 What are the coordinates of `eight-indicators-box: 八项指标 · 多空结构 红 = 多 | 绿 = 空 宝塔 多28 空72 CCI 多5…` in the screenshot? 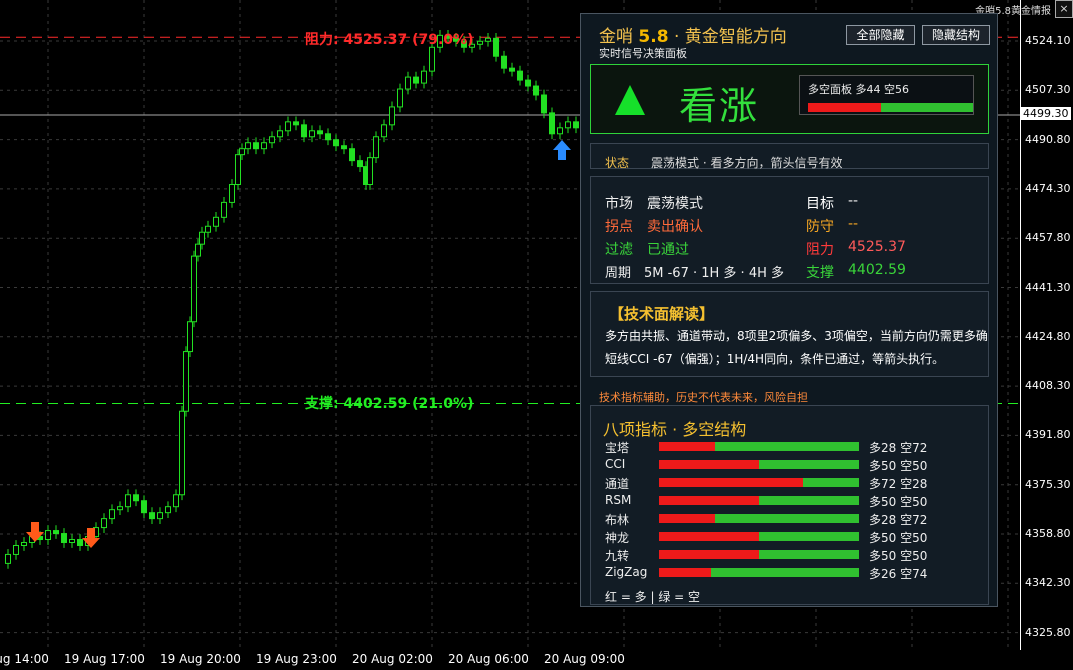 It's located at (789, 505).